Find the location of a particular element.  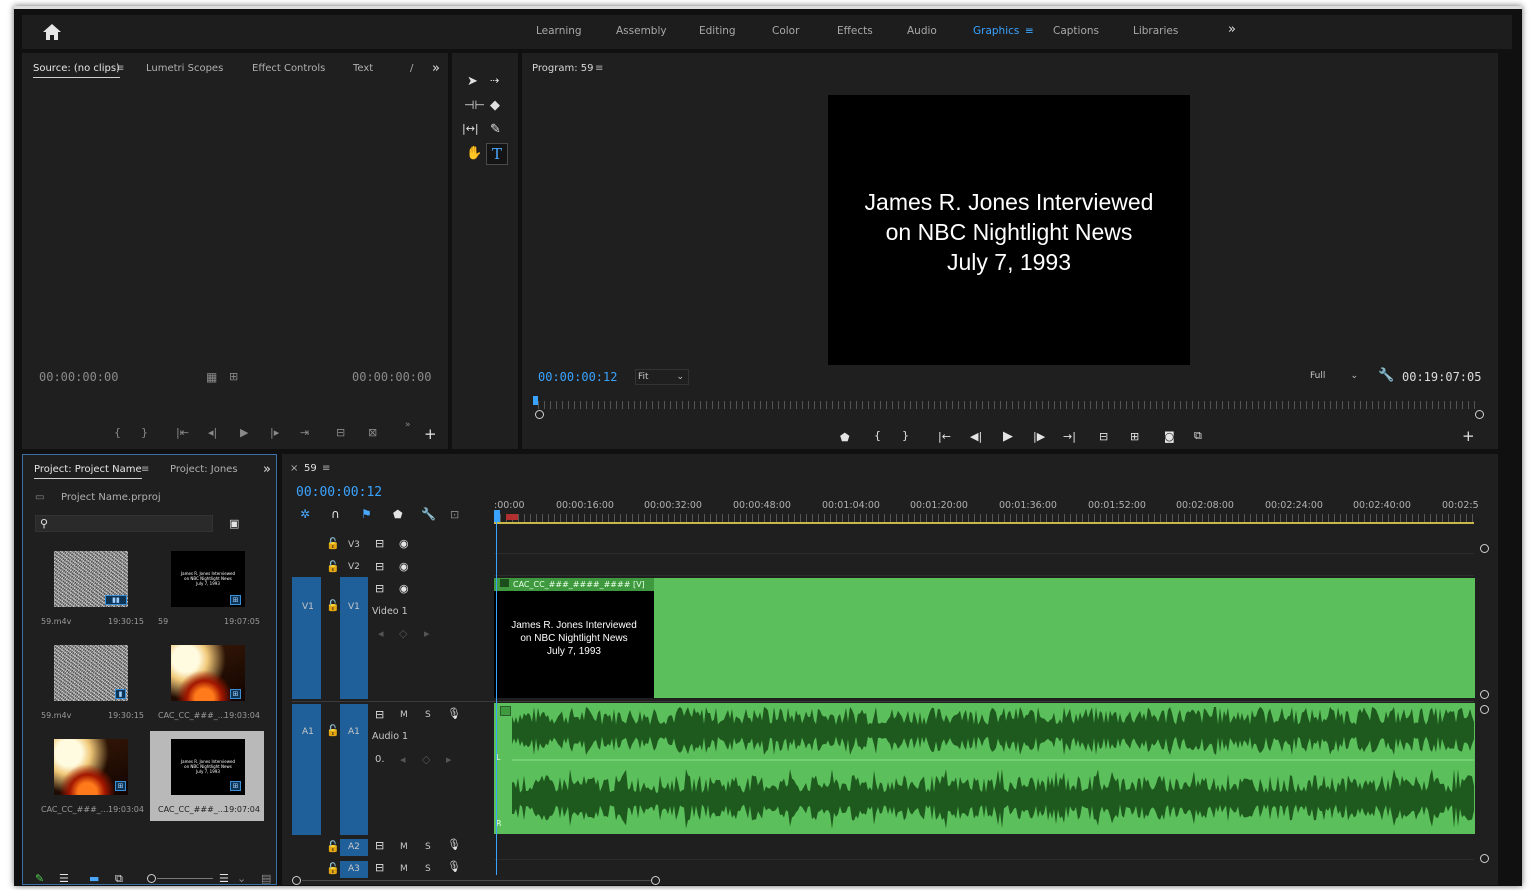

source-more-buttons-icon: » is located at coordinates (408, 425).